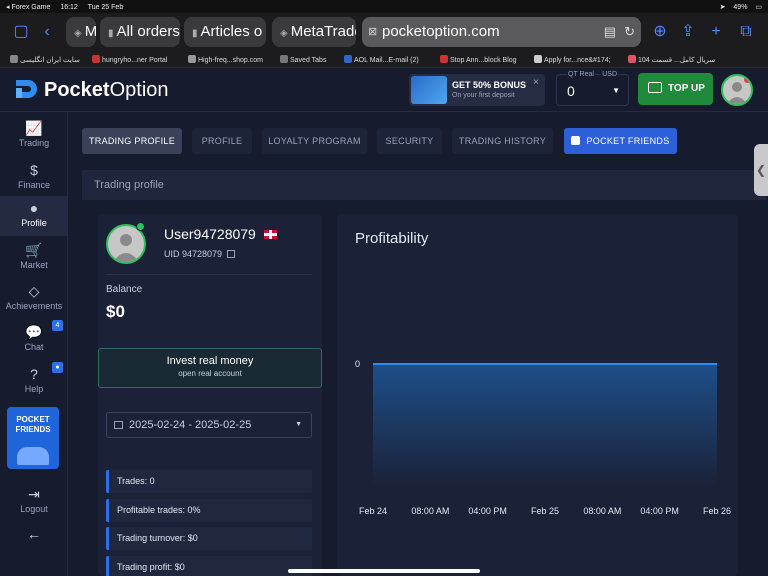 This screenshot has width=768, height=576. Describe the element at coordinates (26, 89) in the screenshot. I see `pocket-option-logo-icon` at that location.